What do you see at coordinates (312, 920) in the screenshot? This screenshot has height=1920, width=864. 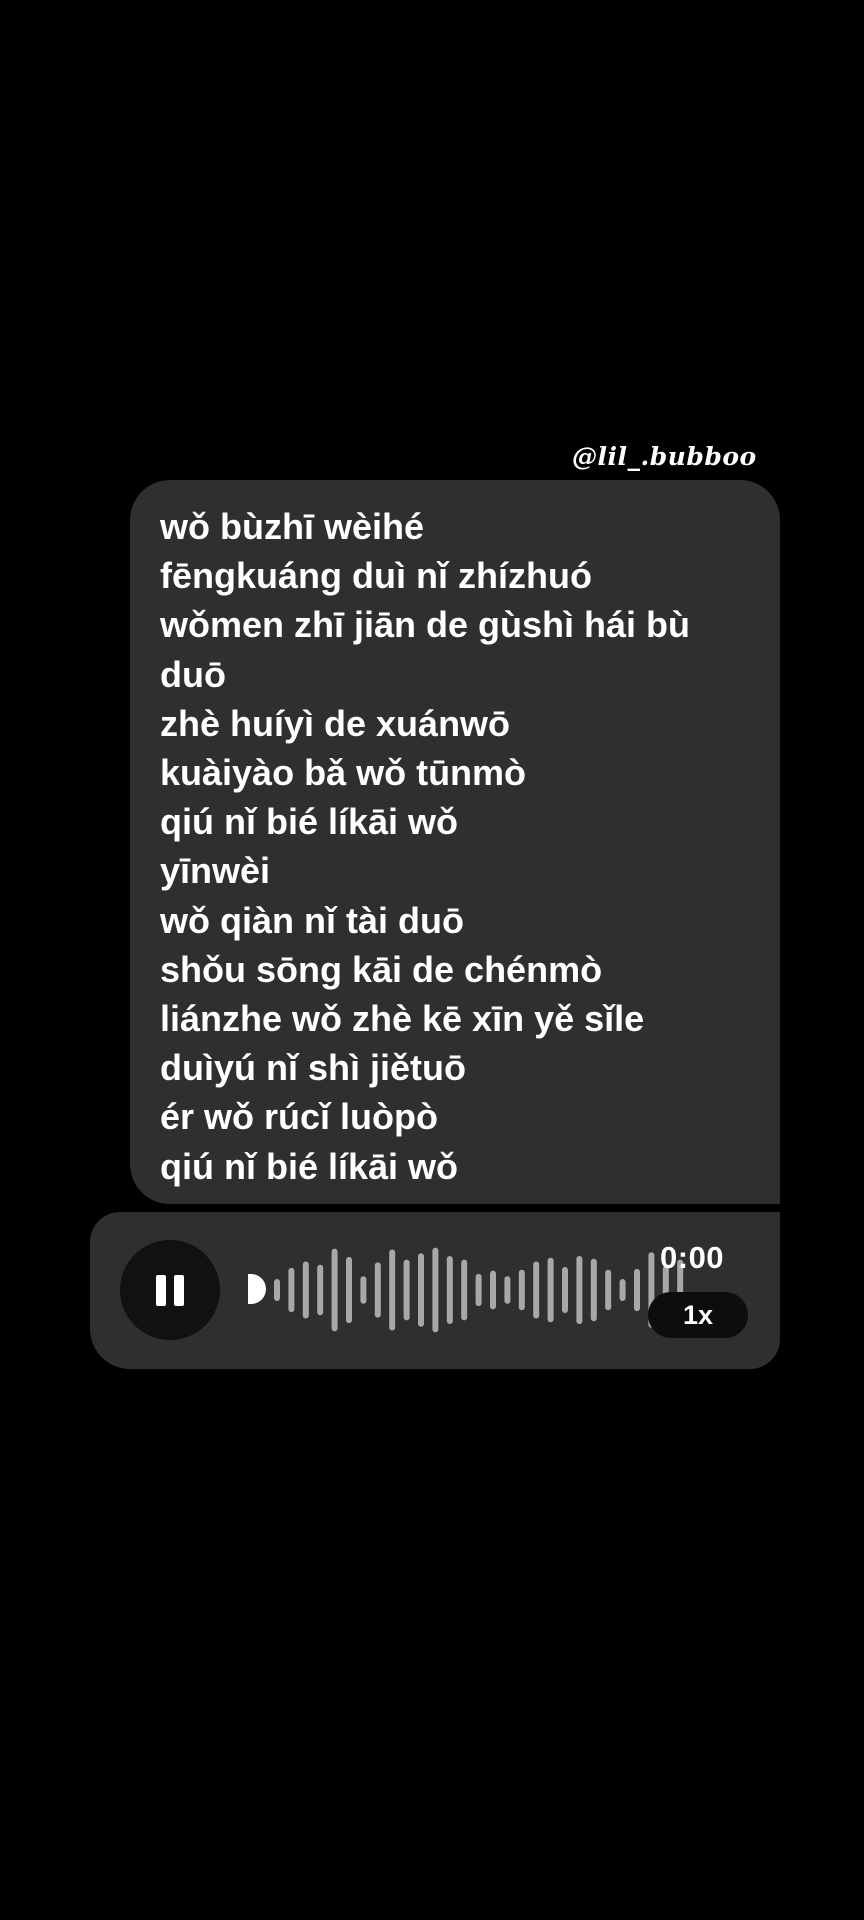 I see `message-line: wǒ qiàn nǐ tài duō` at bounding box center [312, 920].